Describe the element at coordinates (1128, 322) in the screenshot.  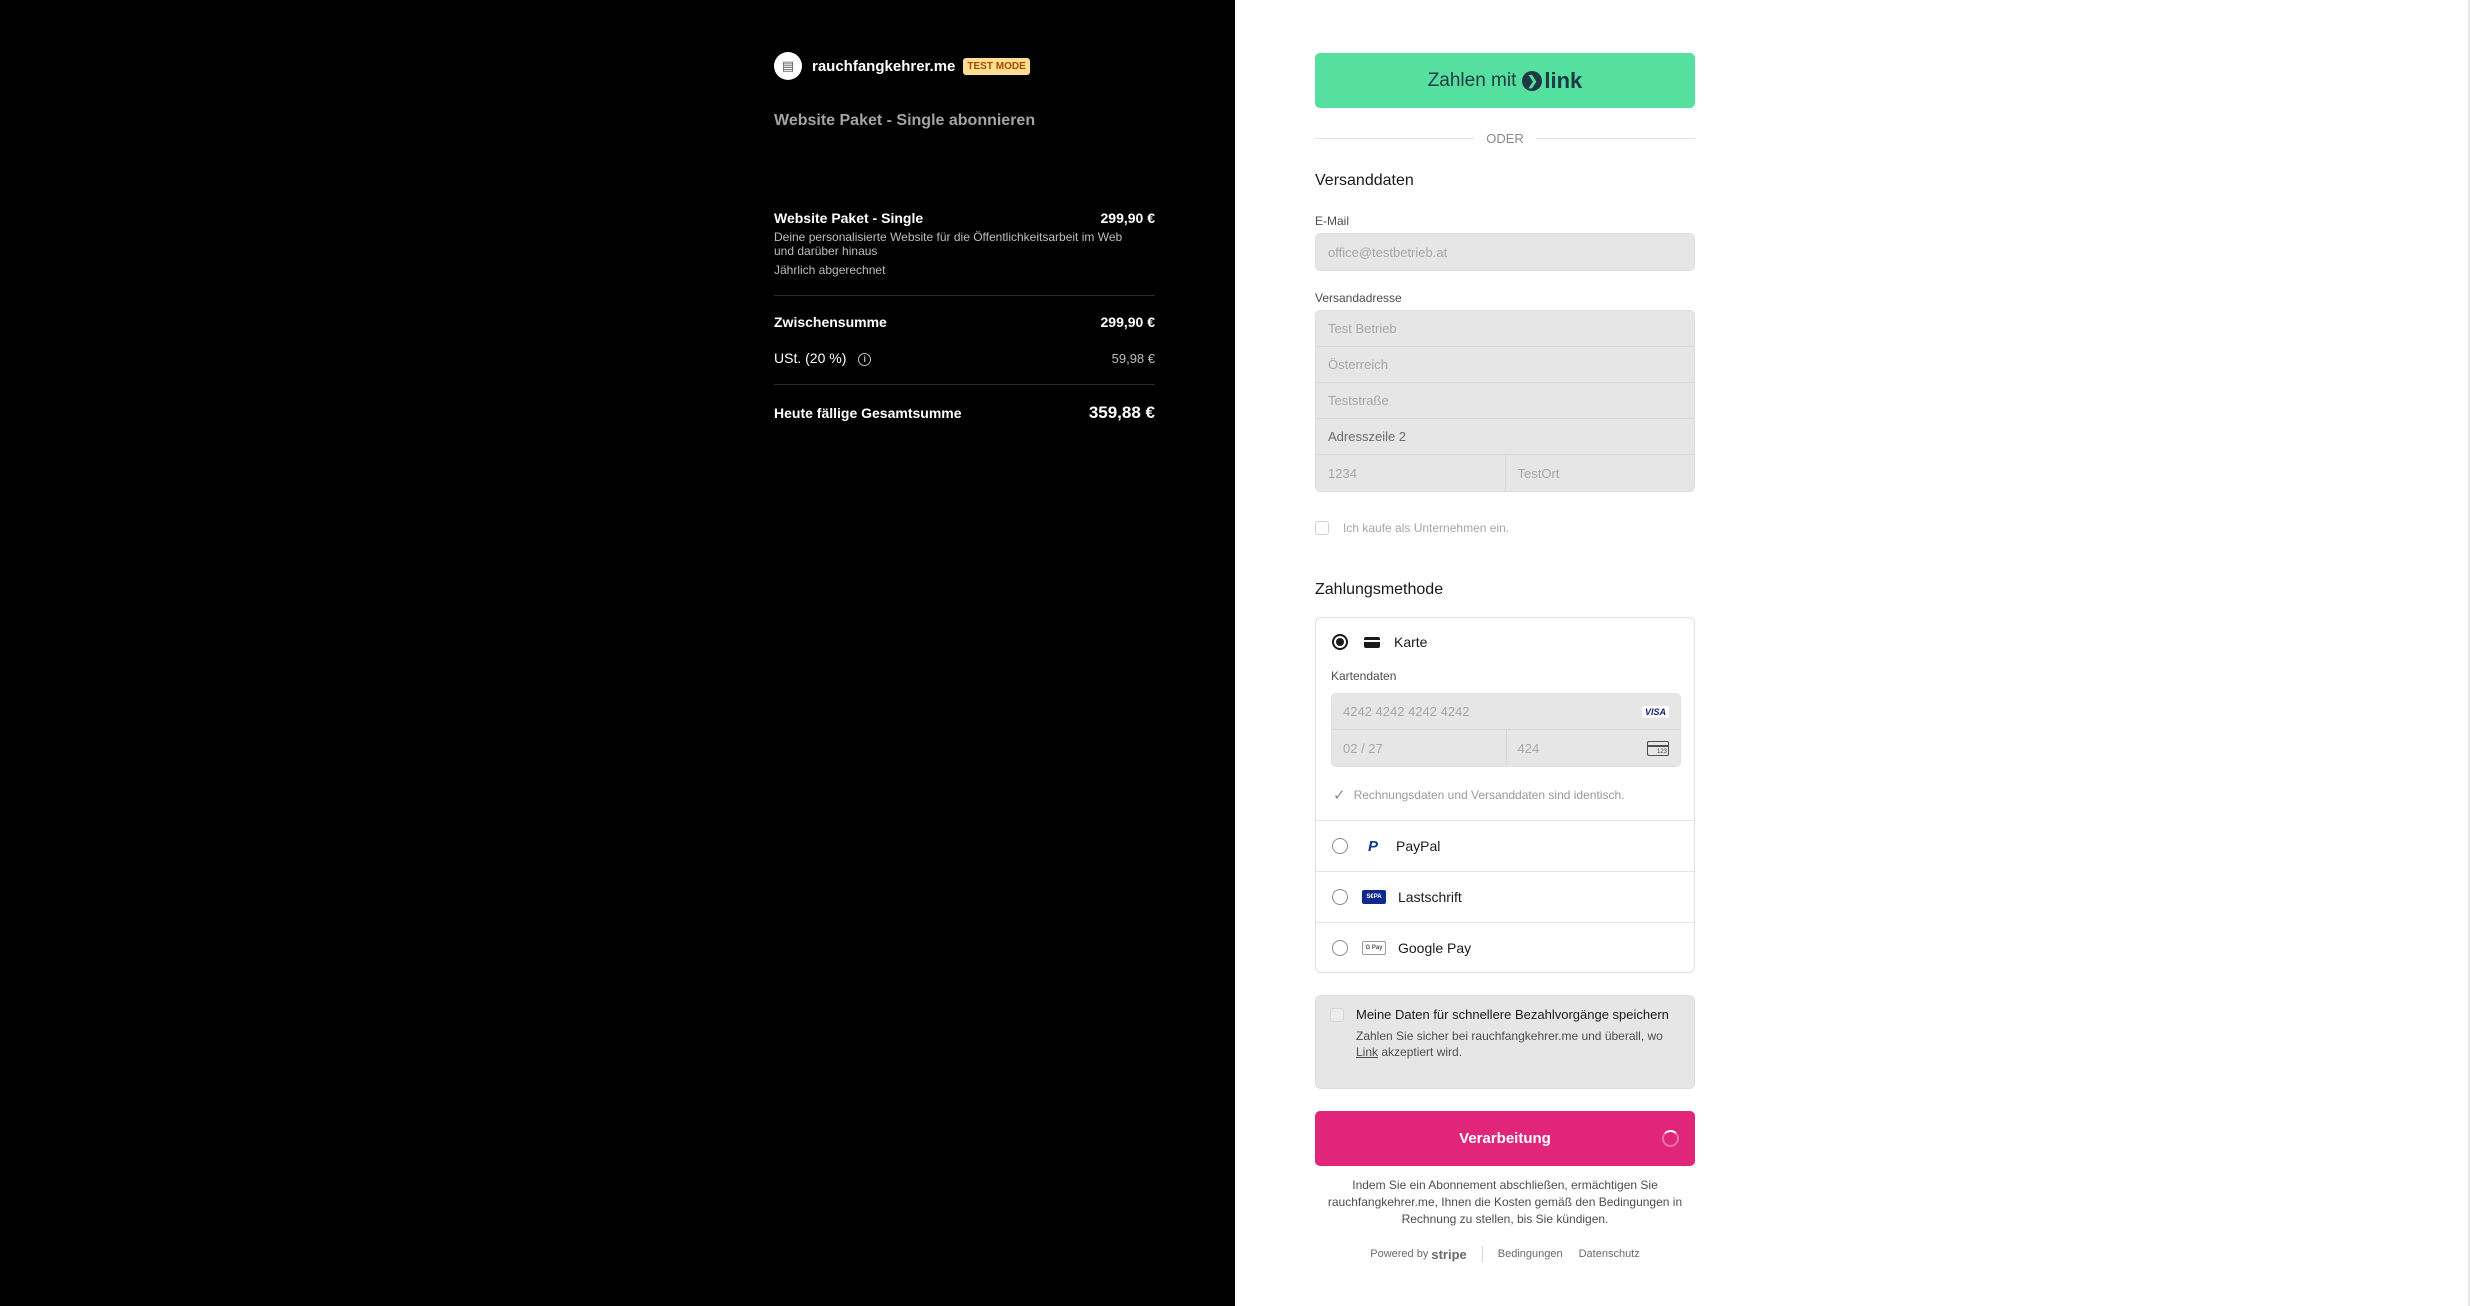
I see `subtotal-value: 299,90 €` at that location.